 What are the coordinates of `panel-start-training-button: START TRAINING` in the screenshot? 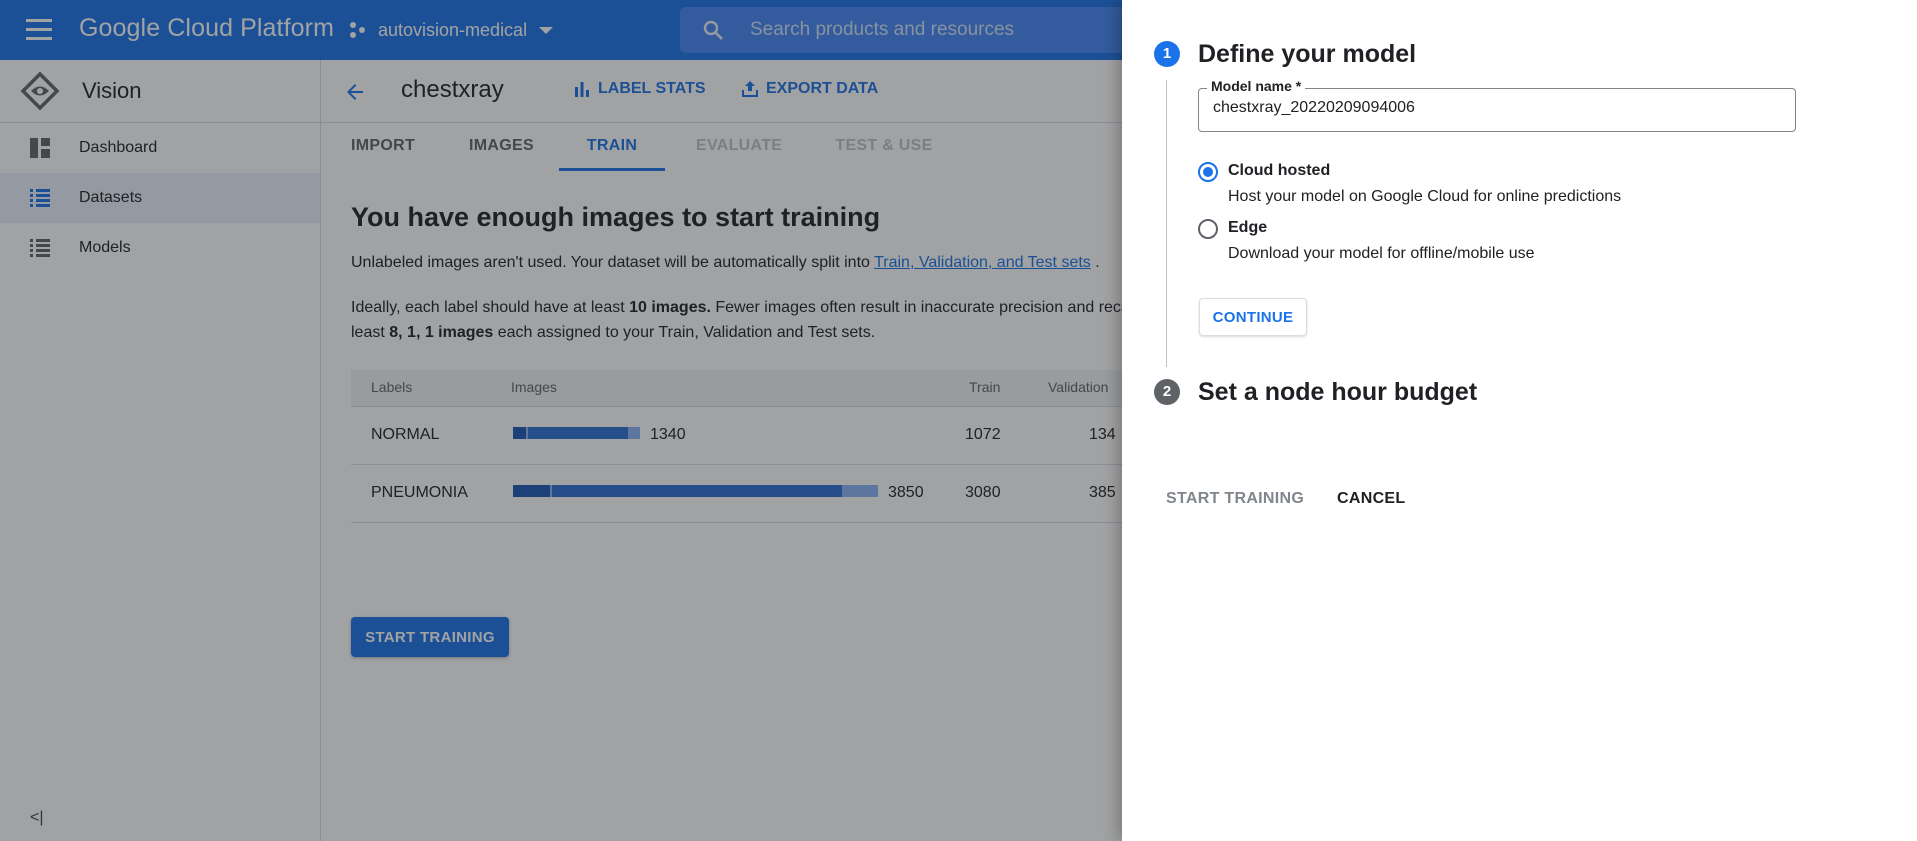 It's located at (1235, 498).